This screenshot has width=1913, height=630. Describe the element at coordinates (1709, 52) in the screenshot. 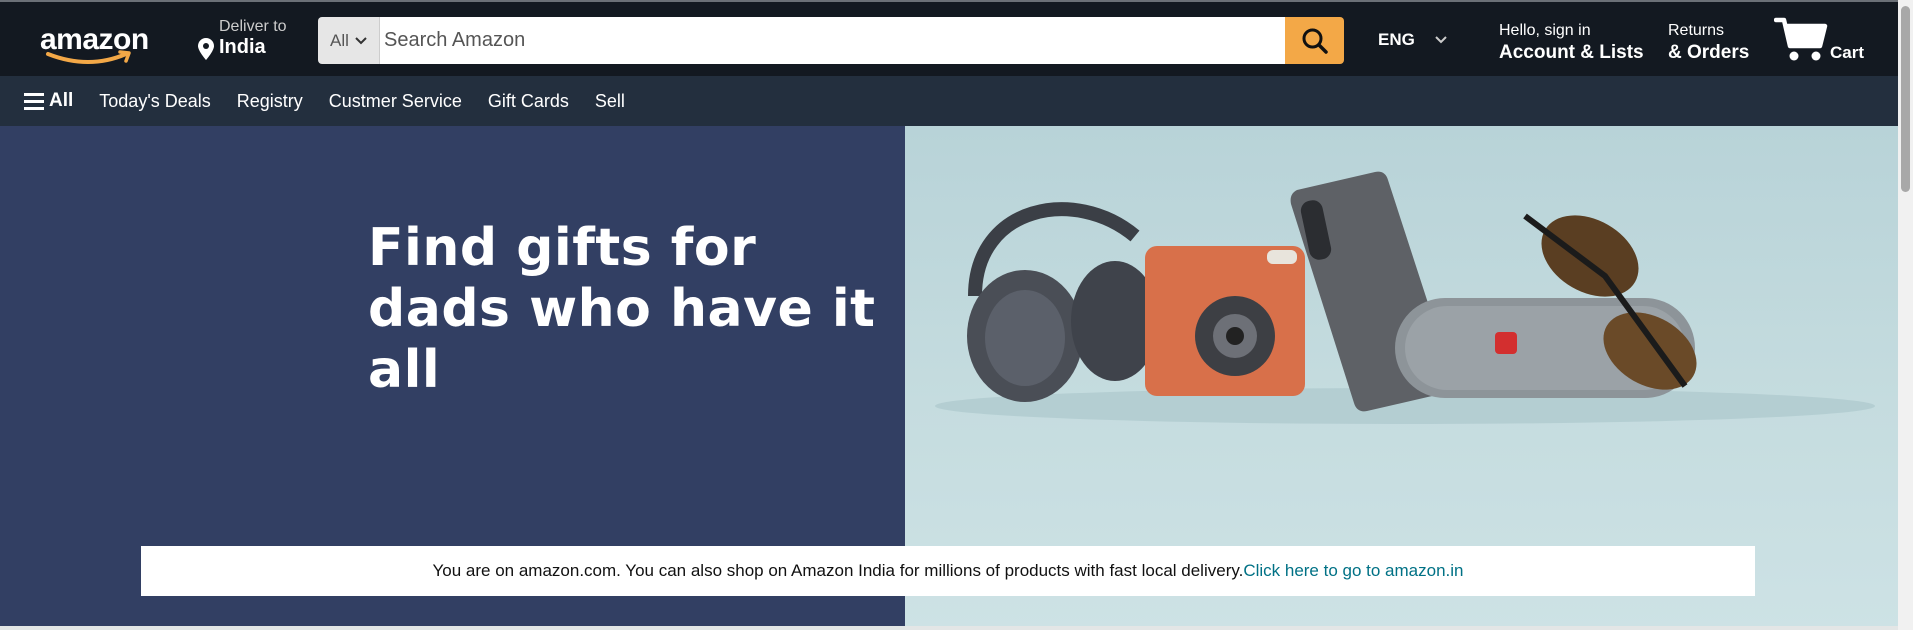

I see `orders-label: & Orders` at that location.